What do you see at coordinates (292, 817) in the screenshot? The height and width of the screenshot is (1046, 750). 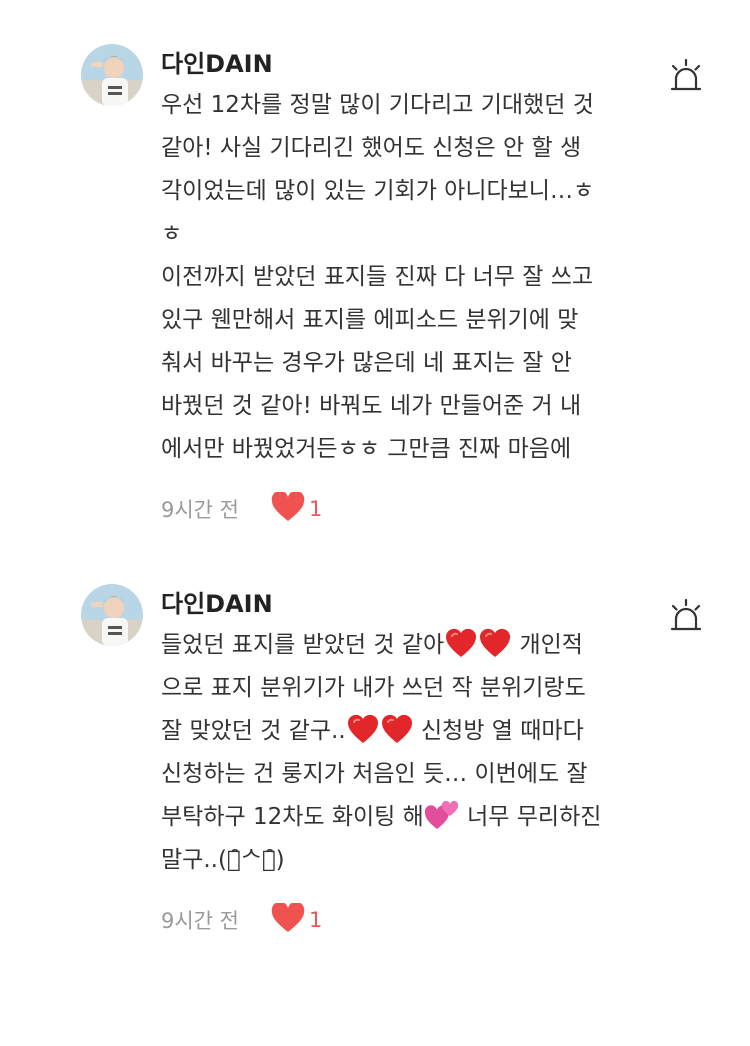 I see `comment-text: 부탁하구 12차도 화이팅 해` at bounding box center [292, 817].